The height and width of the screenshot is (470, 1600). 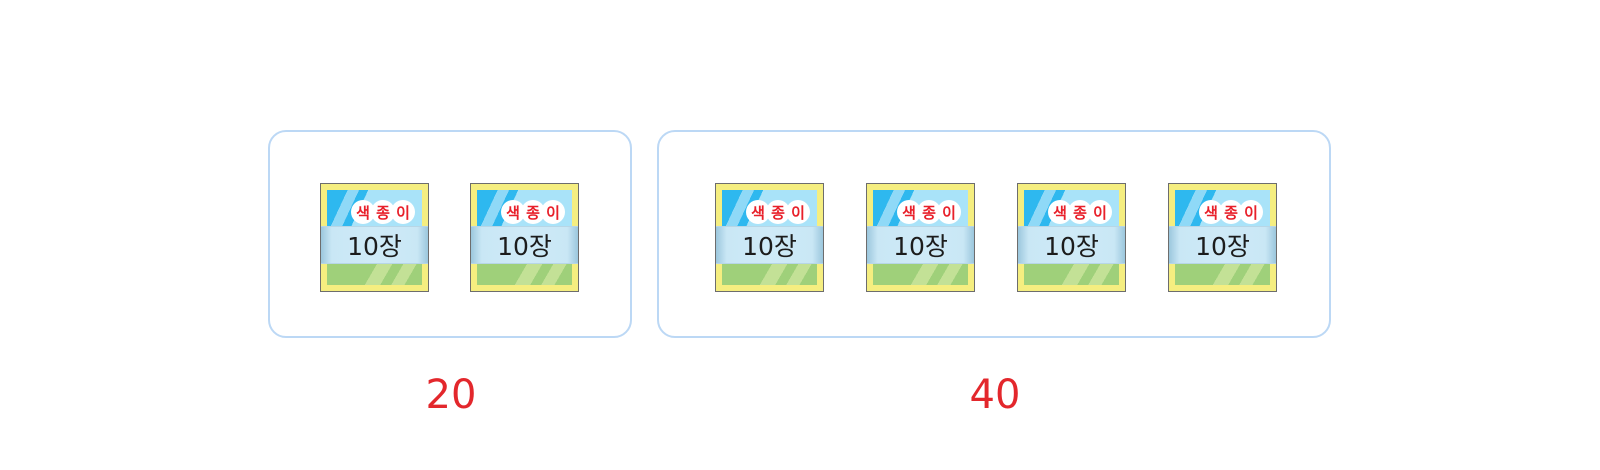 I want to click on group-box-twenty: 색 종 이 10장 색 종 이 10장, so click(x=450, y=234).